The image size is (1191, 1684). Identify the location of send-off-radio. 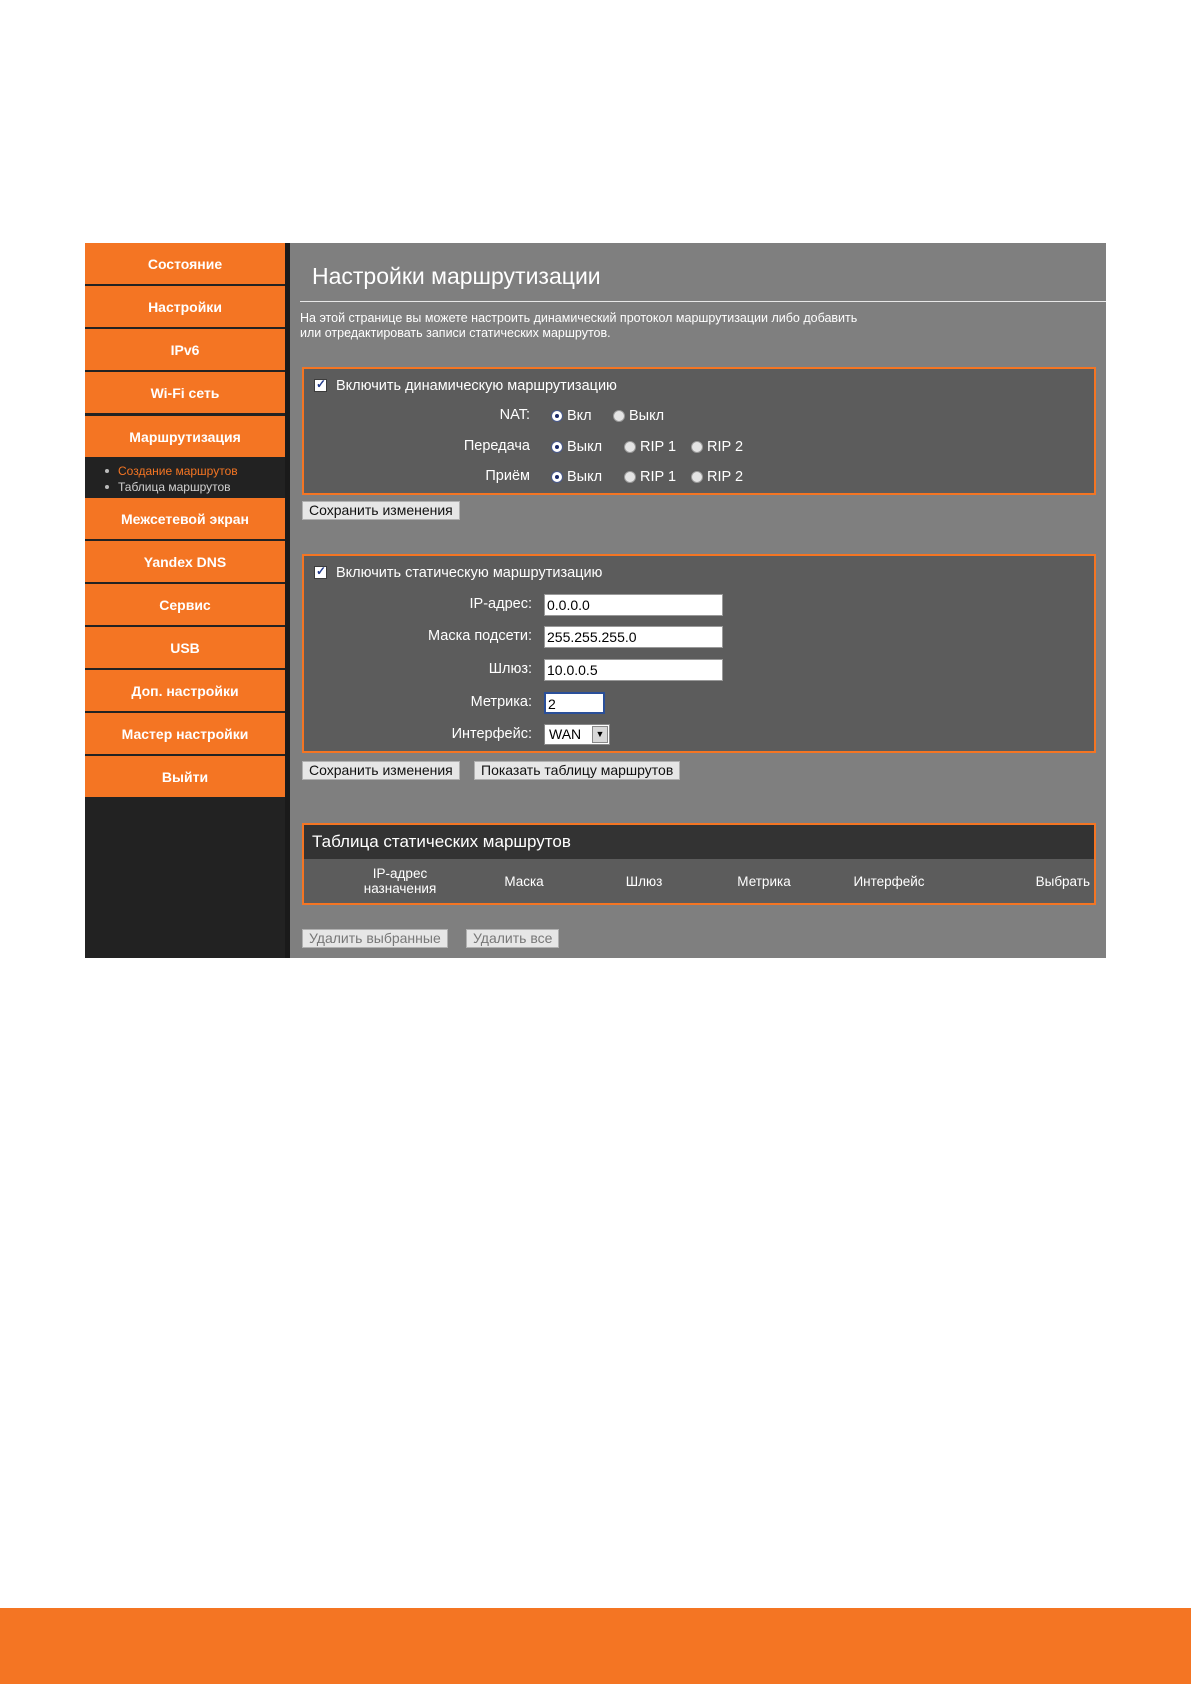
(557, 447).